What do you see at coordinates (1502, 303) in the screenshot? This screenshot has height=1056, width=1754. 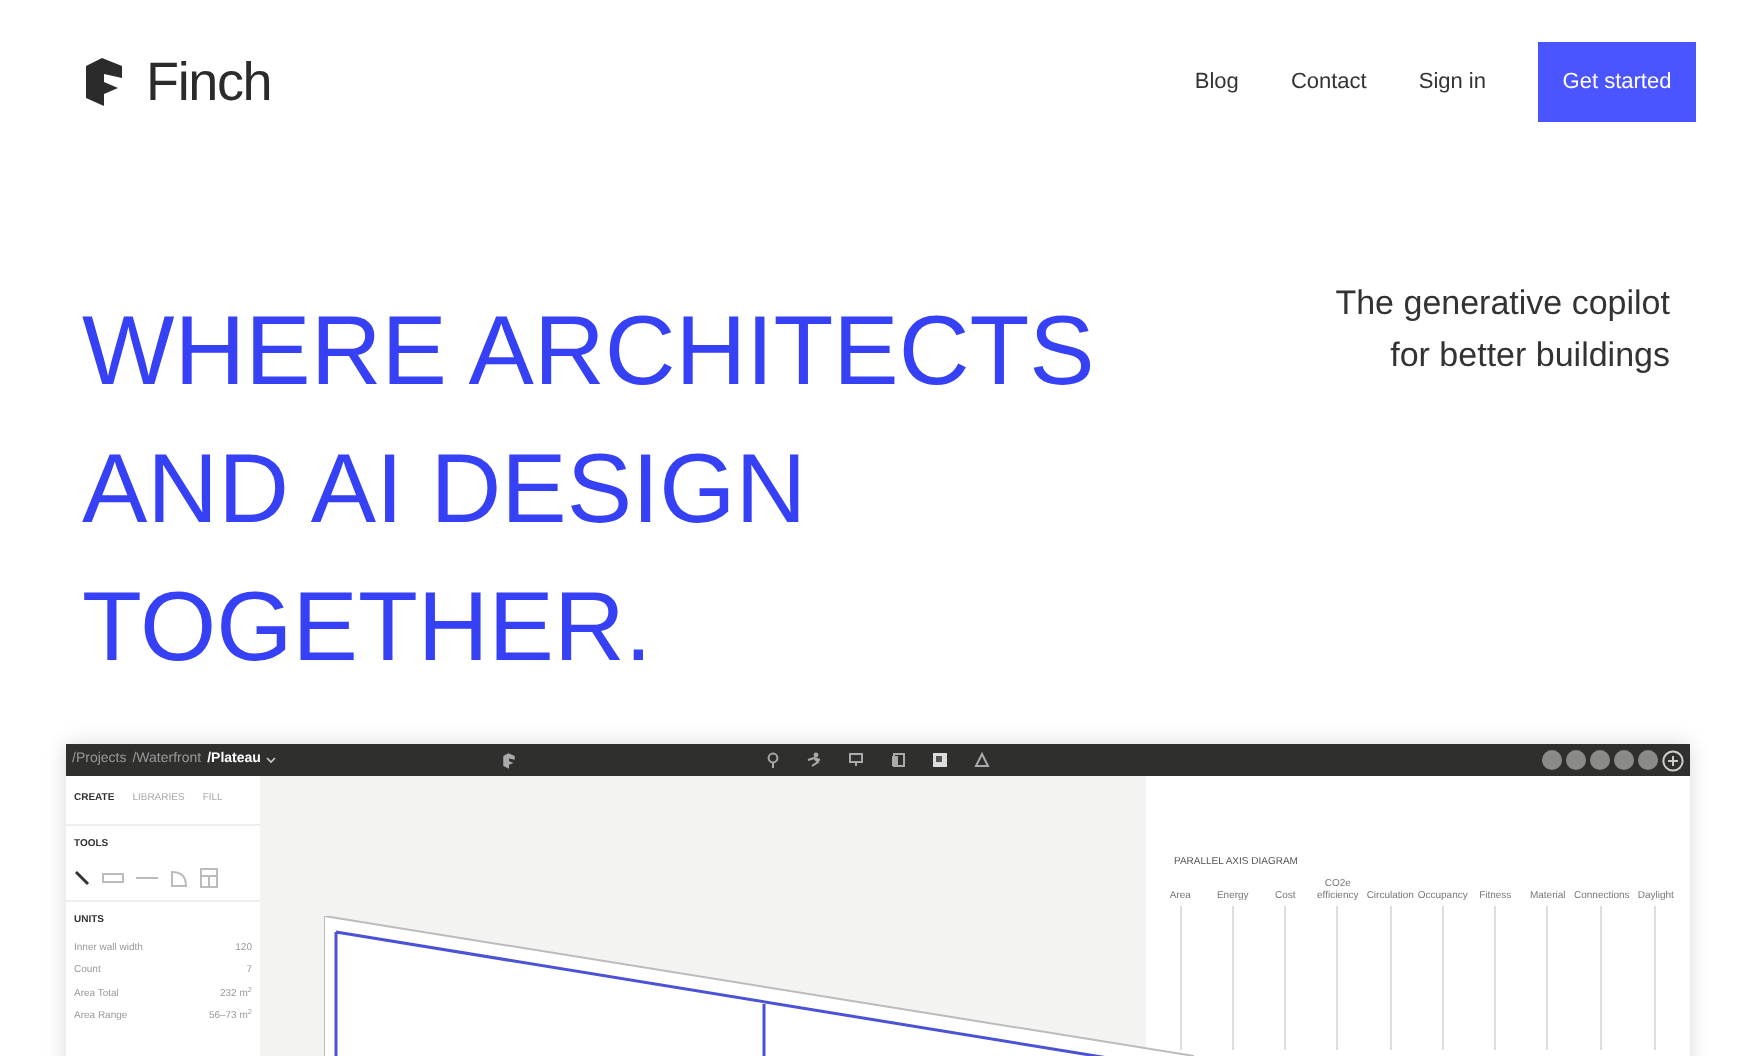 I see `tagline-line: The generative copilot` at bounding box center [1502, 303].